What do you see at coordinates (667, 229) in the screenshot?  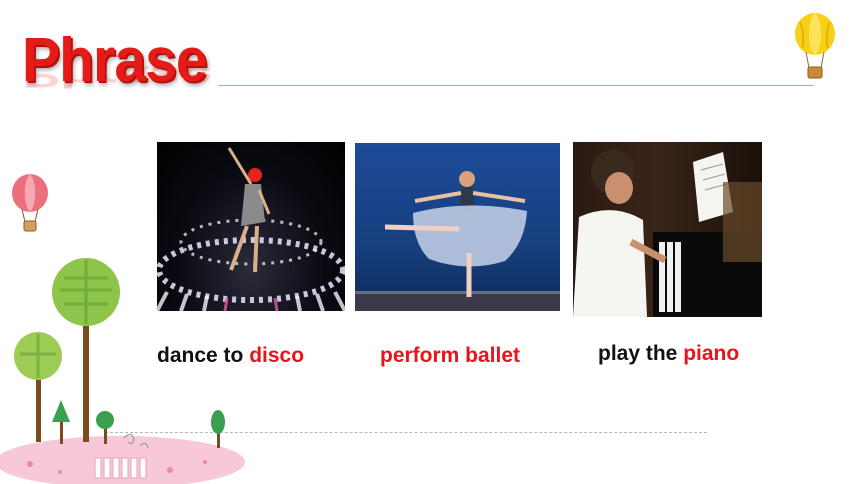 I see `boy-playing-piano-photo` at bounding box center [667, 229].